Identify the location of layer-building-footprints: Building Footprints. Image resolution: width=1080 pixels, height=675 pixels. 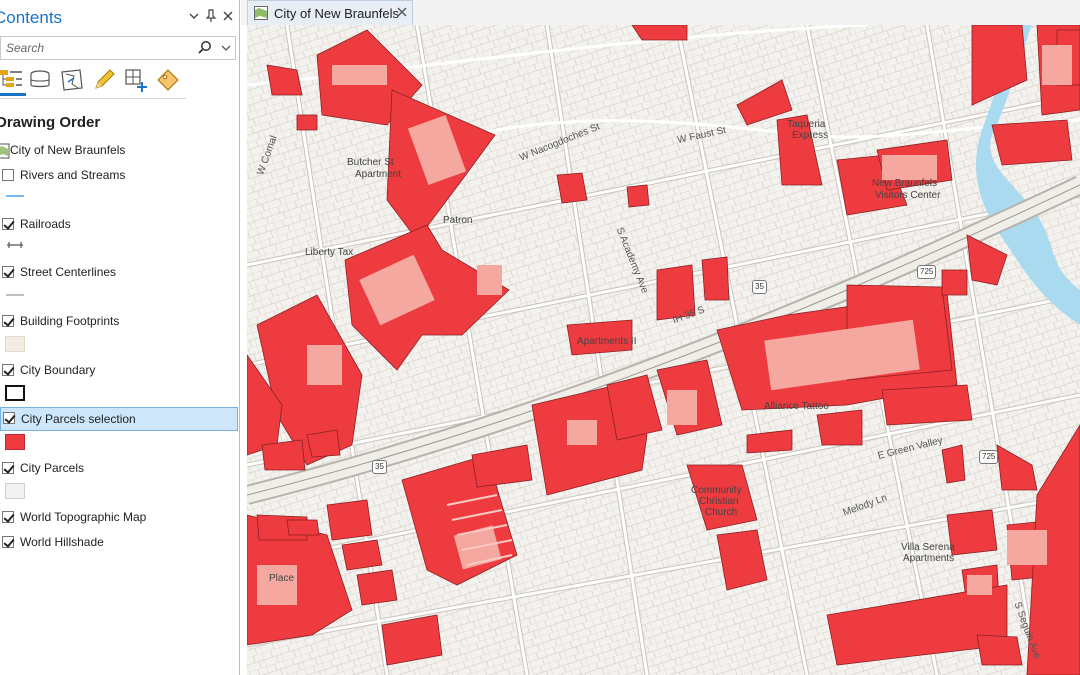
(119, 322).